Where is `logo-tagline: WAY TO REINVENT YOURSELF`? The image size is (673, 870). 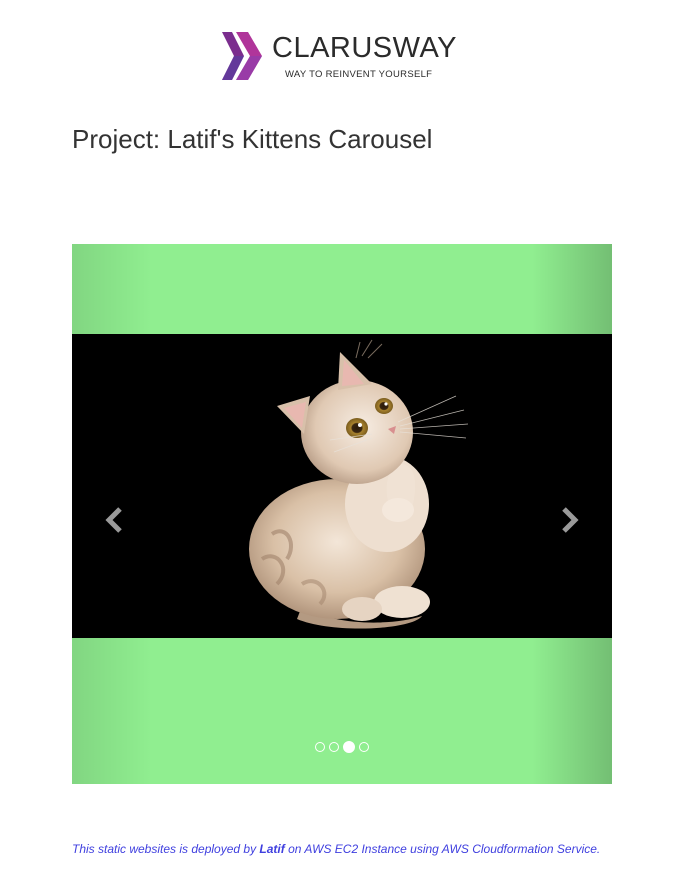 logo-tagline: WAY TO REINVENT YOURSELF is located at coordinates (359, 74).